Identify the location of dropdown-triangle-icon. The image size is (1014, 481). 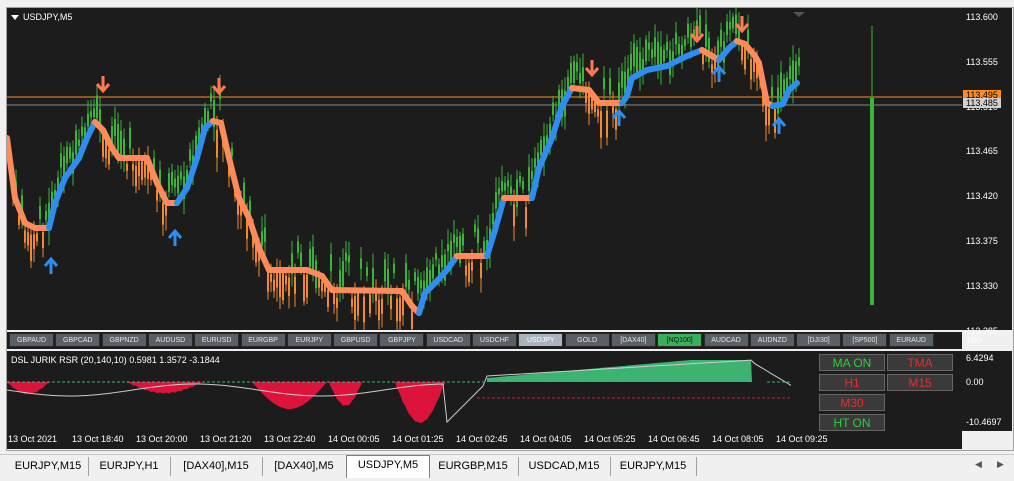
(15, 18).